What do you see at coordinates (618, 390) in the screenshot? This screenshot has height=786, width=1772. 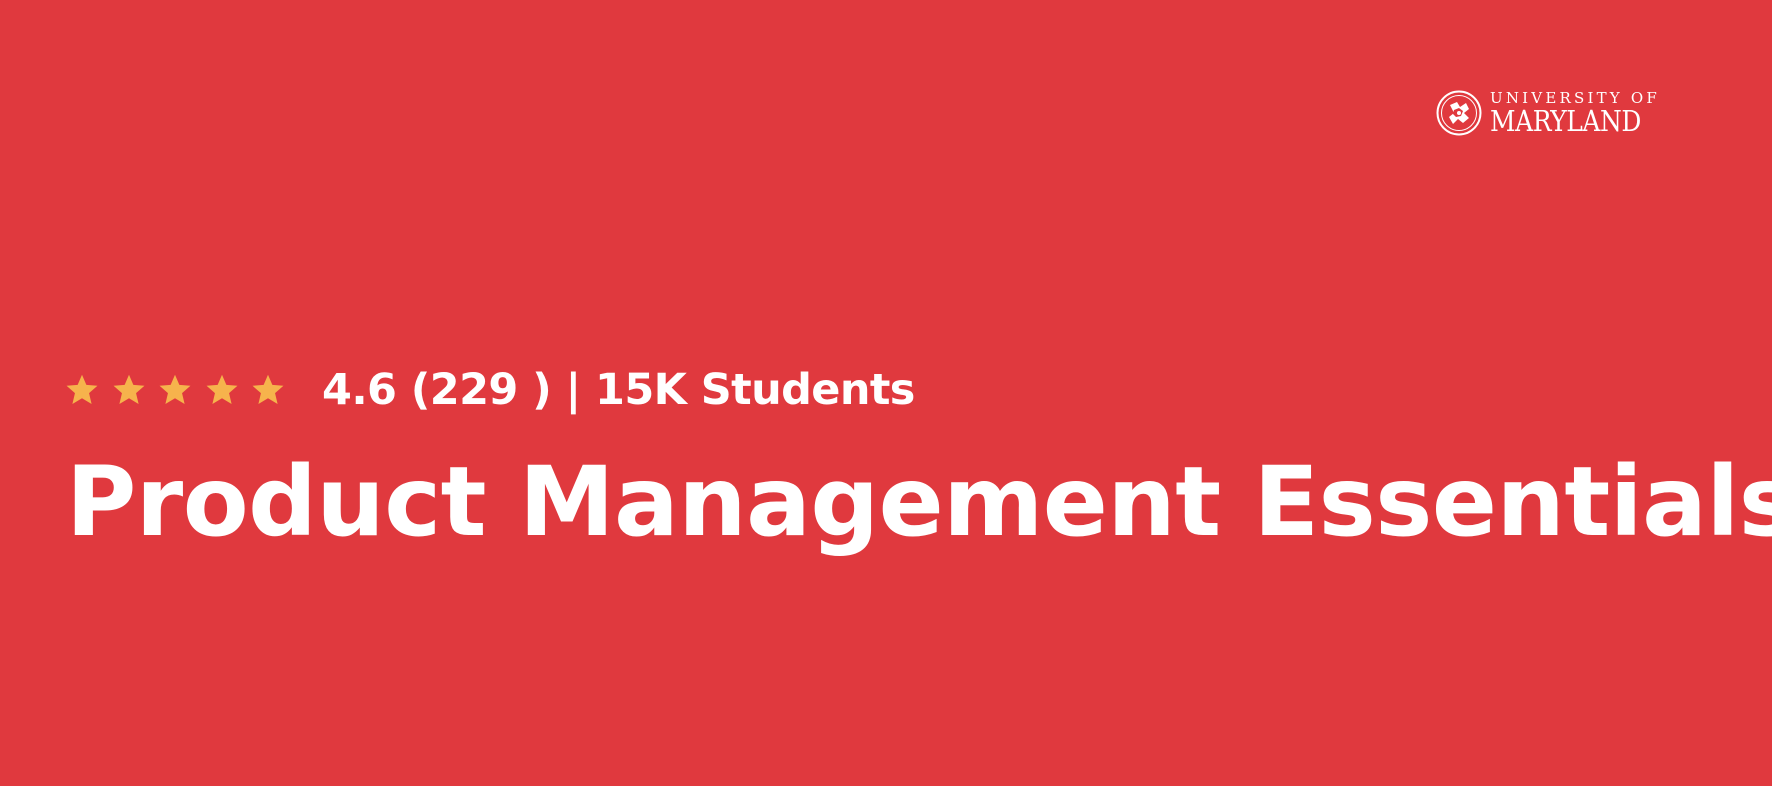 I see `rating-and-students: 4.6 (229 ) | 15K Students` at bounding box center [618, 390].